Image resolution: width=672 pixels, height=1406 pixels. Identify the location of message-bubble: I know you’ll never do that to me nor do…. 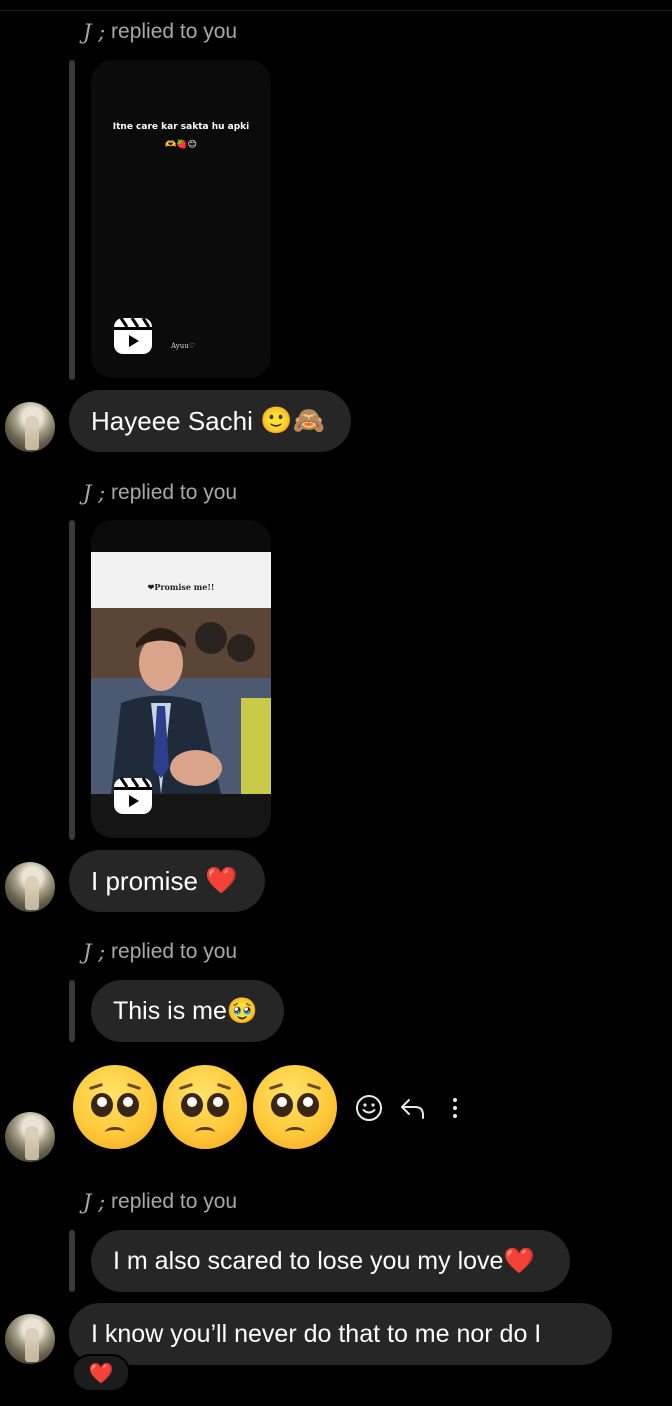
(340, 1334).